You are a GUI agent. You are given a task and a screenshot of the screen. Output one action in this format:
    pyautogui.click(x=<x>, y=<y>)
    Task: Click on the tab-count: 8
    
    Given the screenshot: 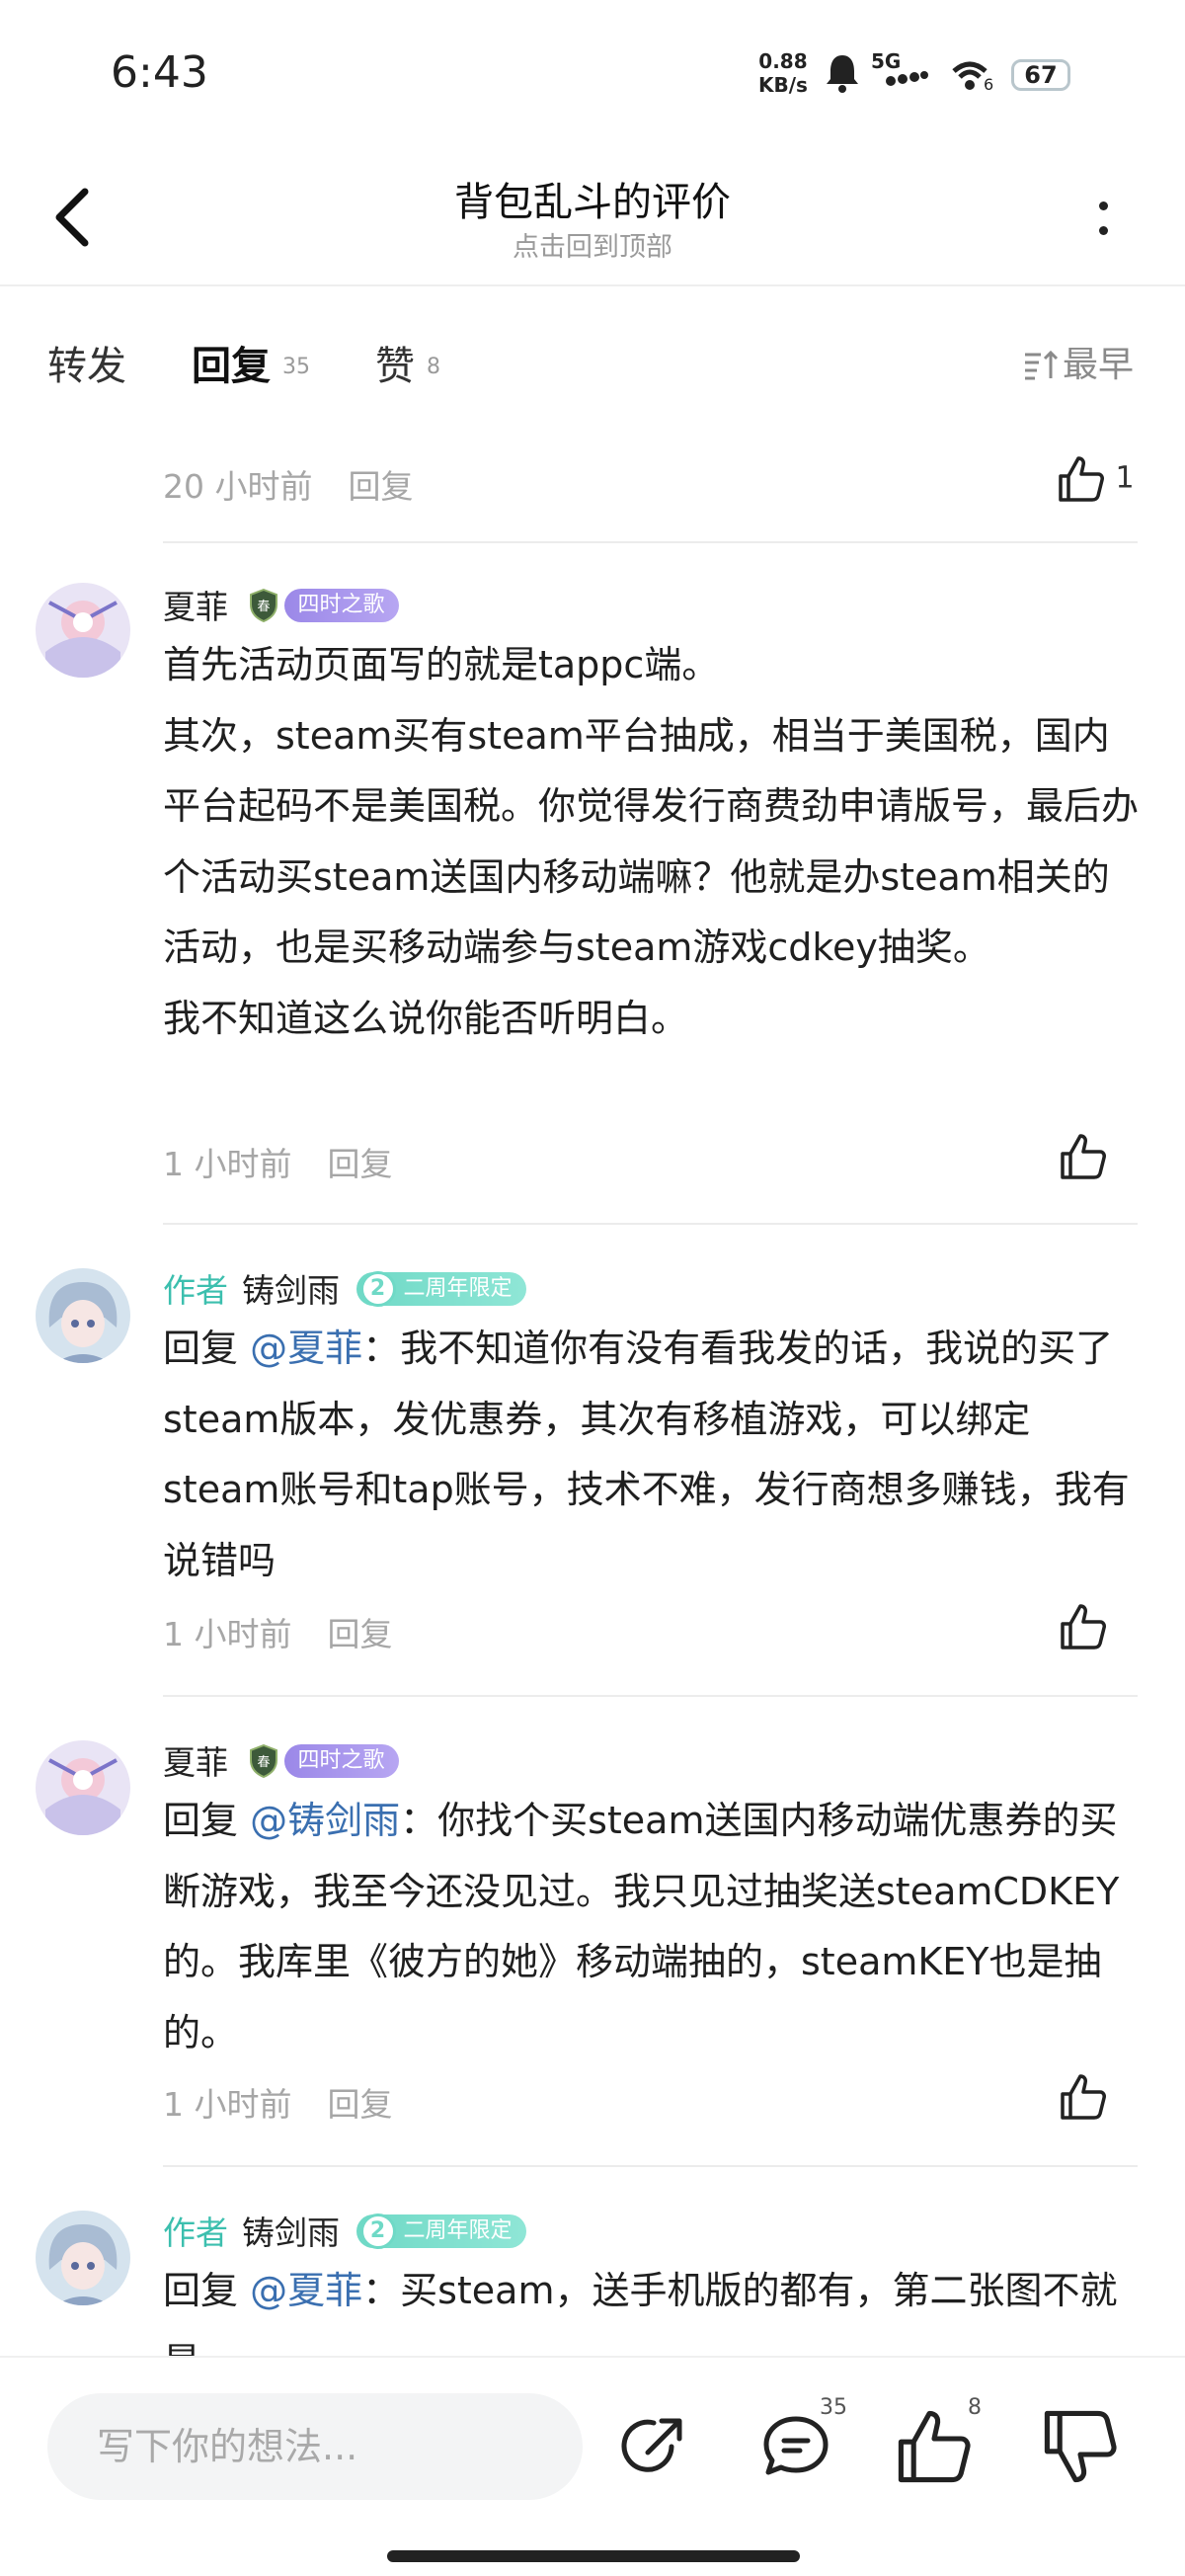 What is the action you would take?
    pyautogui.click(x=434, y=367)
    